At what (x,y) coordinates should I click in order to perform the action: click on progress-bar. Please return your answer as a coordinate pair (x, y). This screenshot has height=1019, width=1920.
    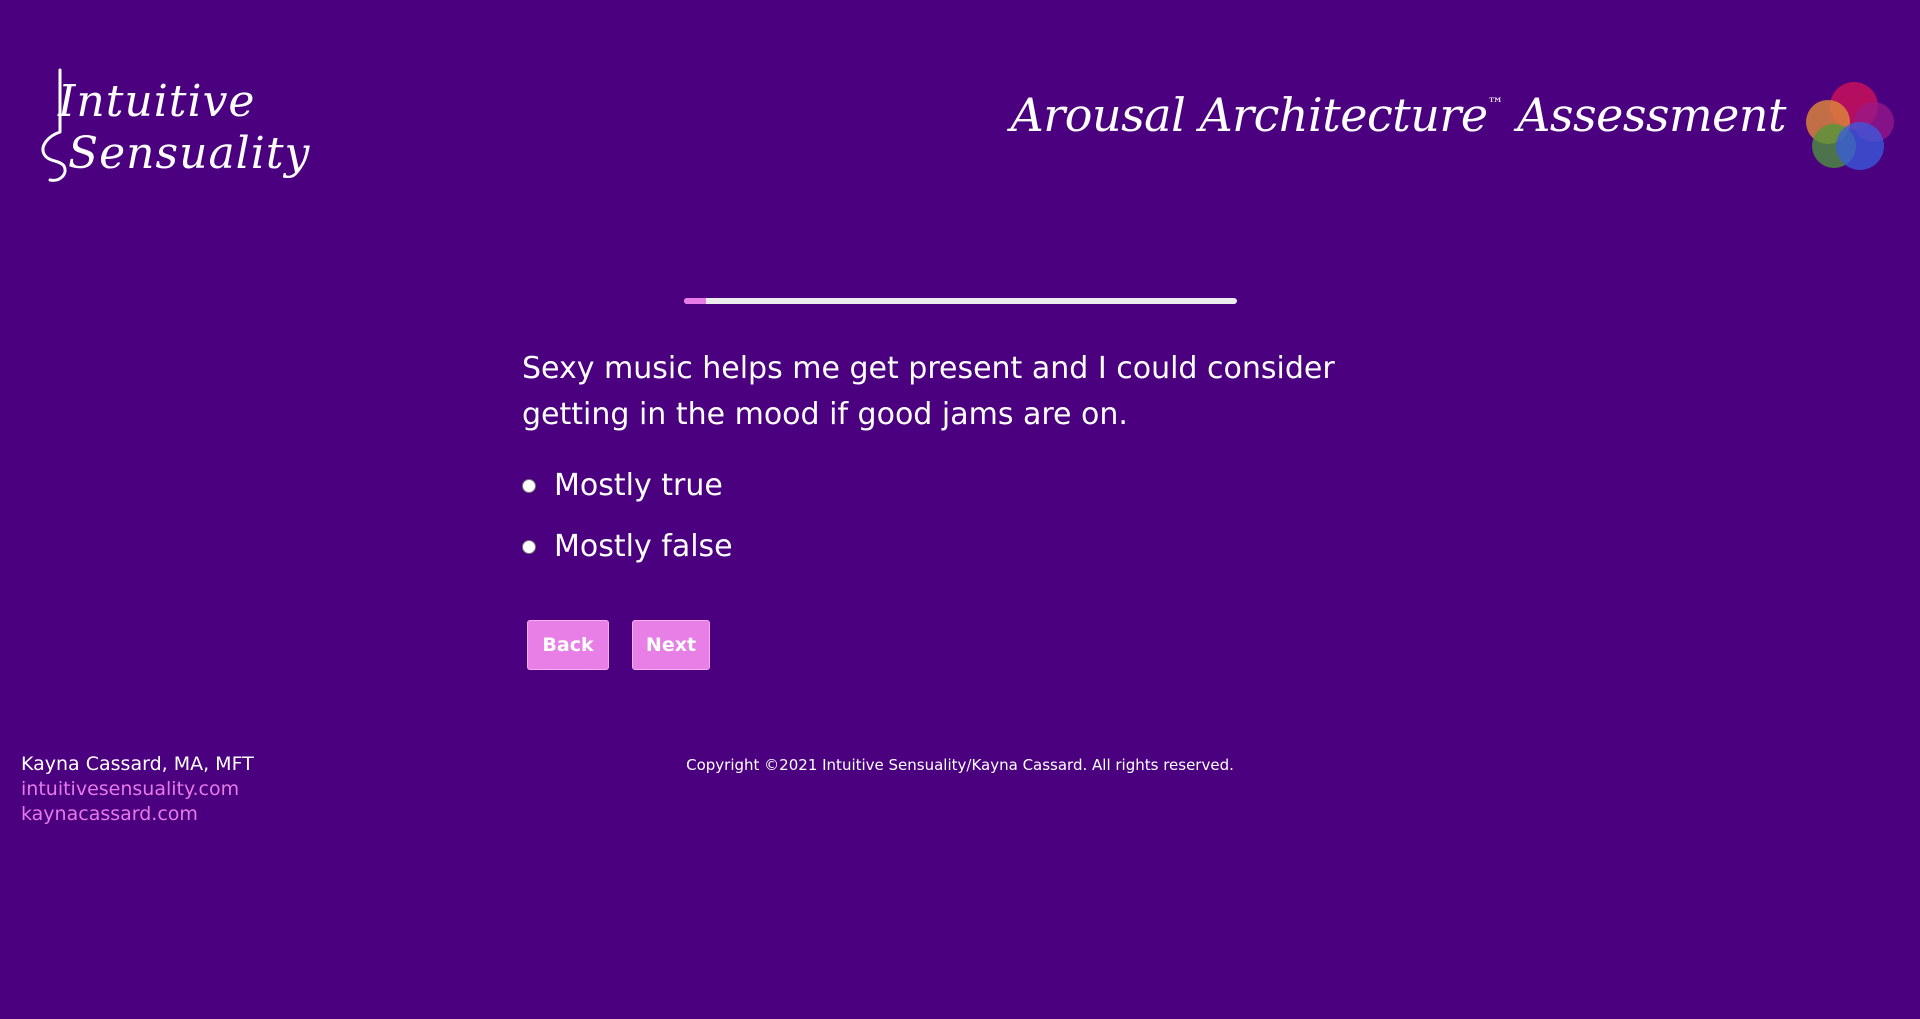
    Looking at the image, I should click on (960, 301).